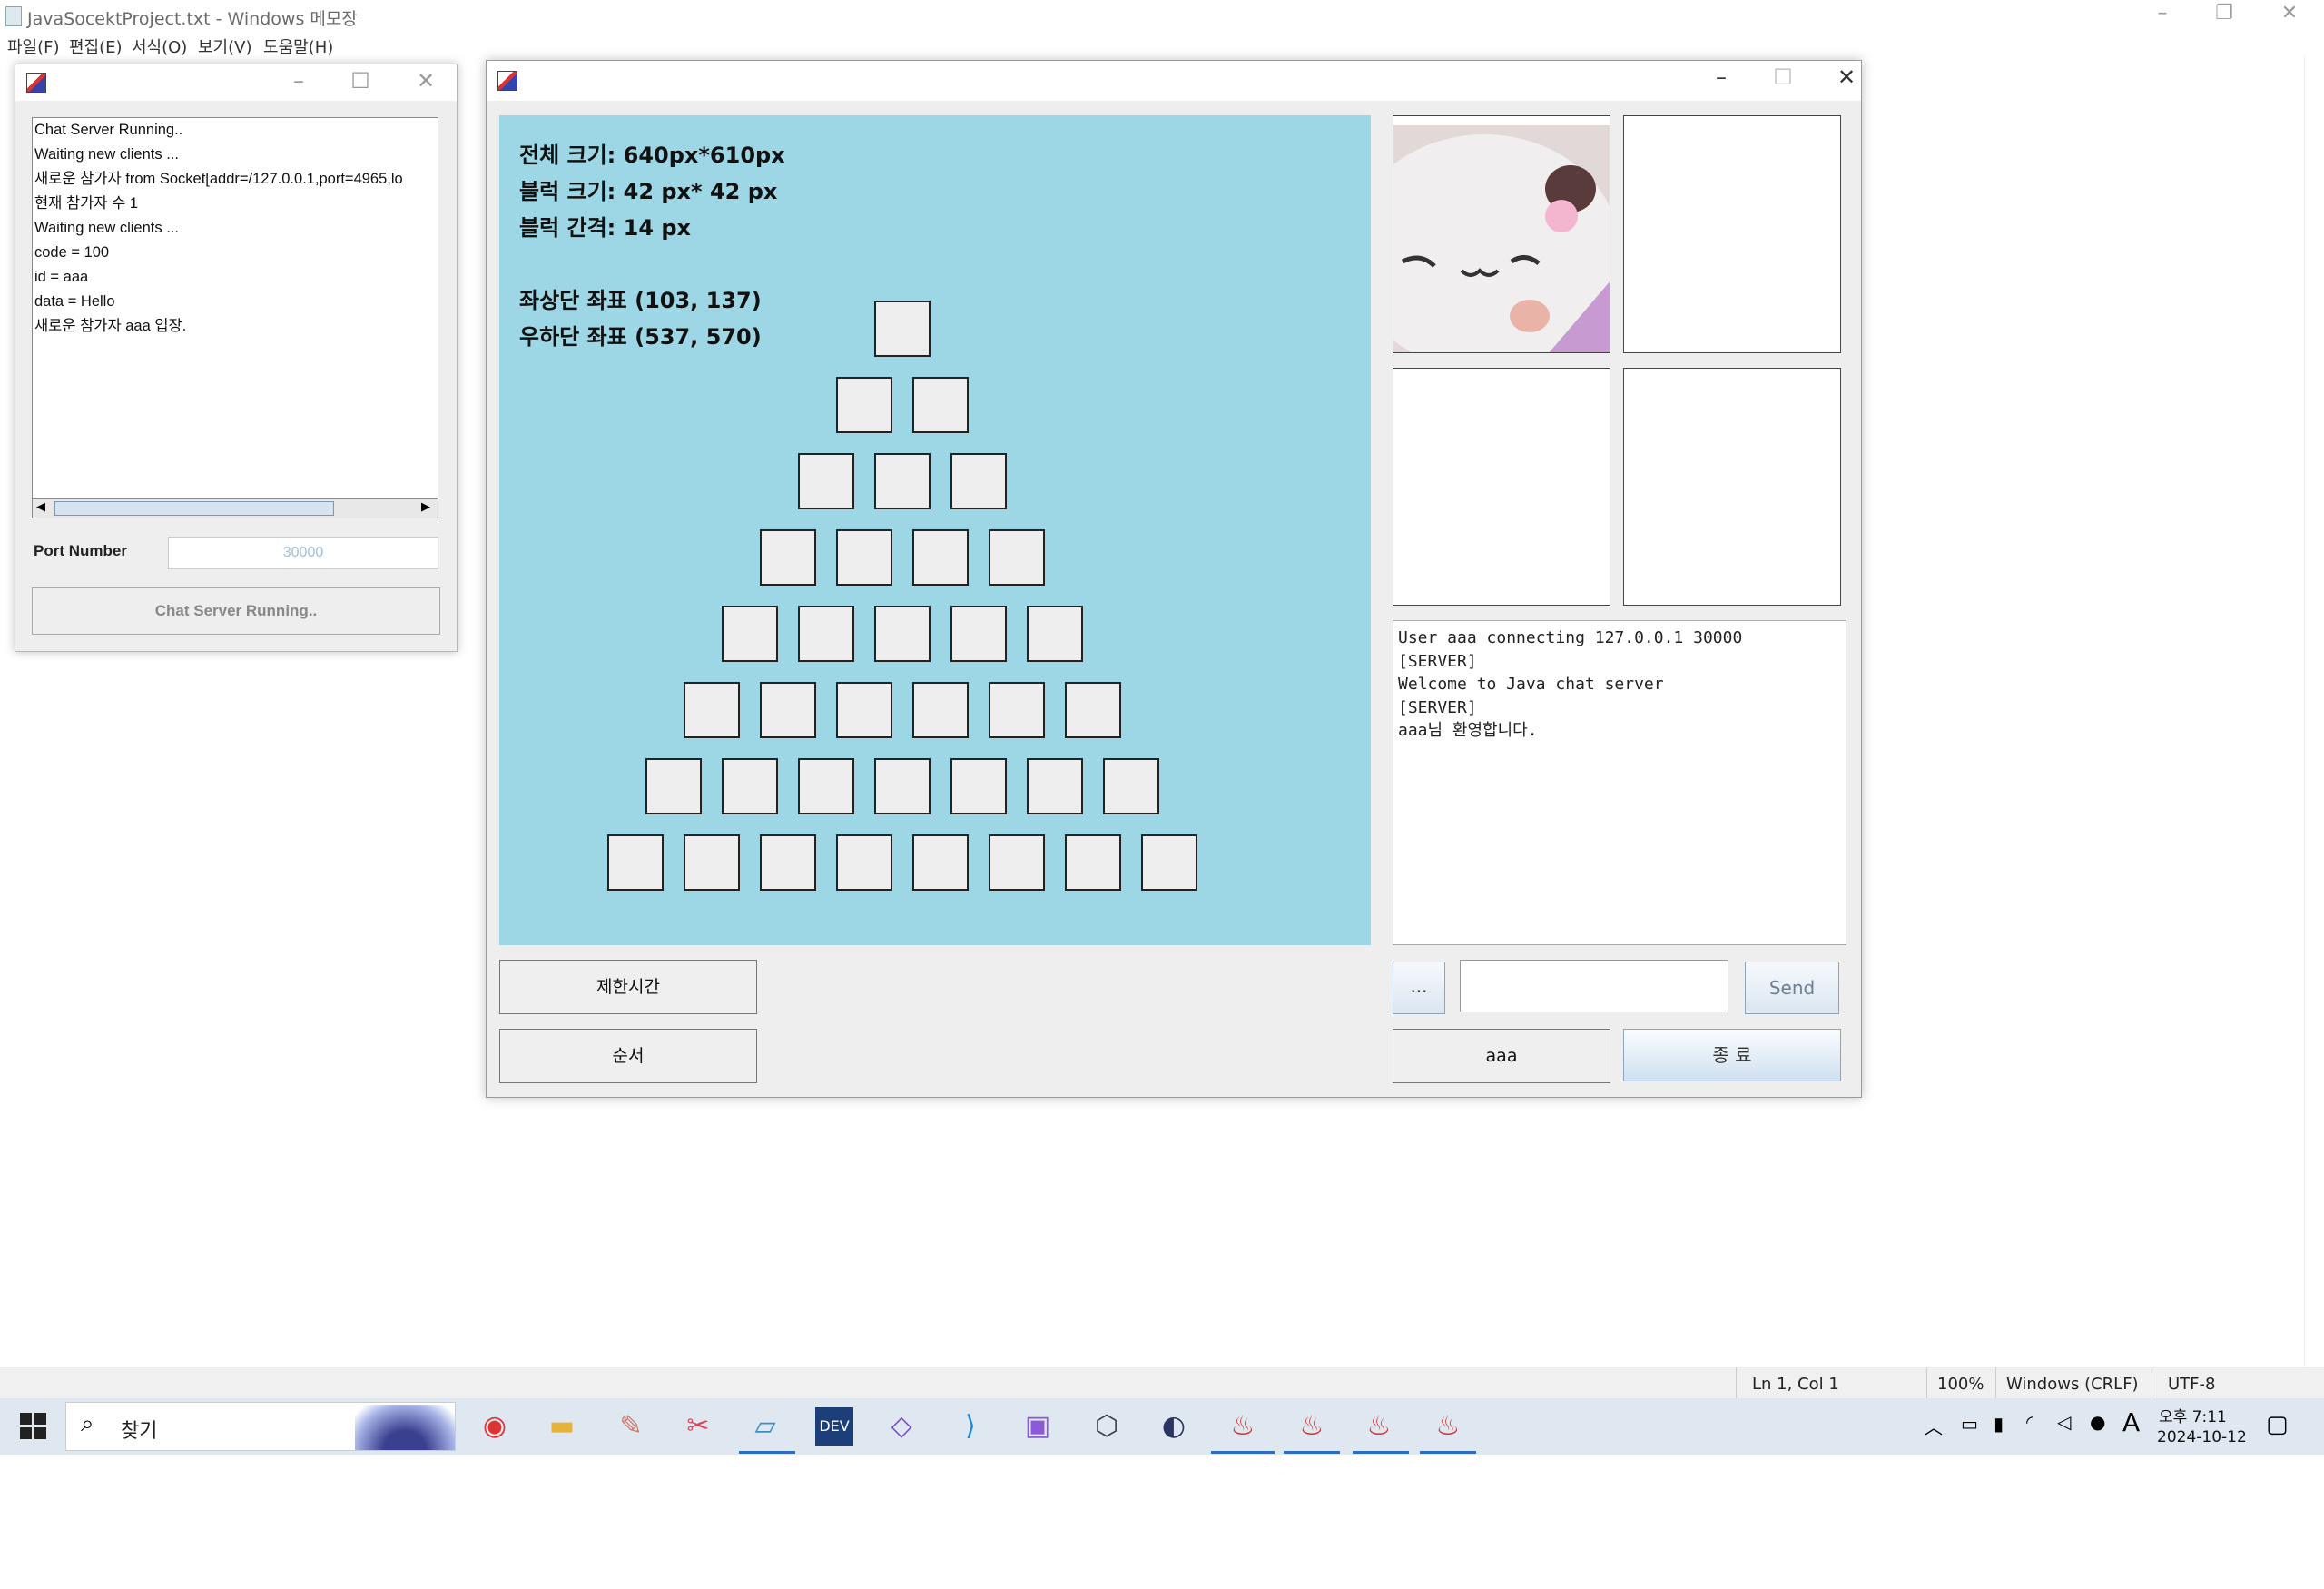  I want to click on eclipse-icon: ◐, so click(1174, 1426).